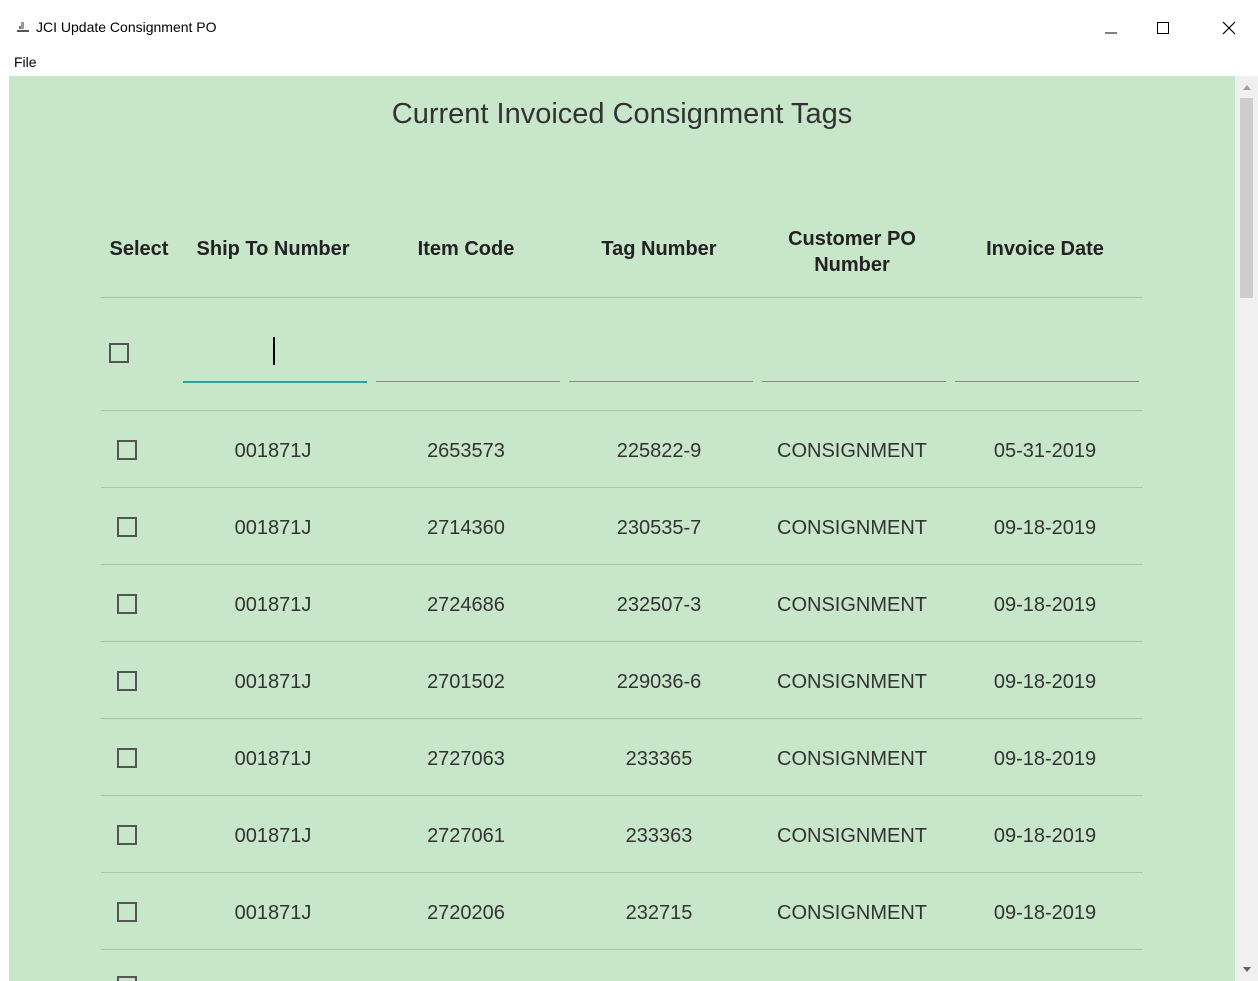 The width and height of the screenshot is (1258, 981). I want to click on window-title: JCI Update Consignment PO, so click(126, 27).